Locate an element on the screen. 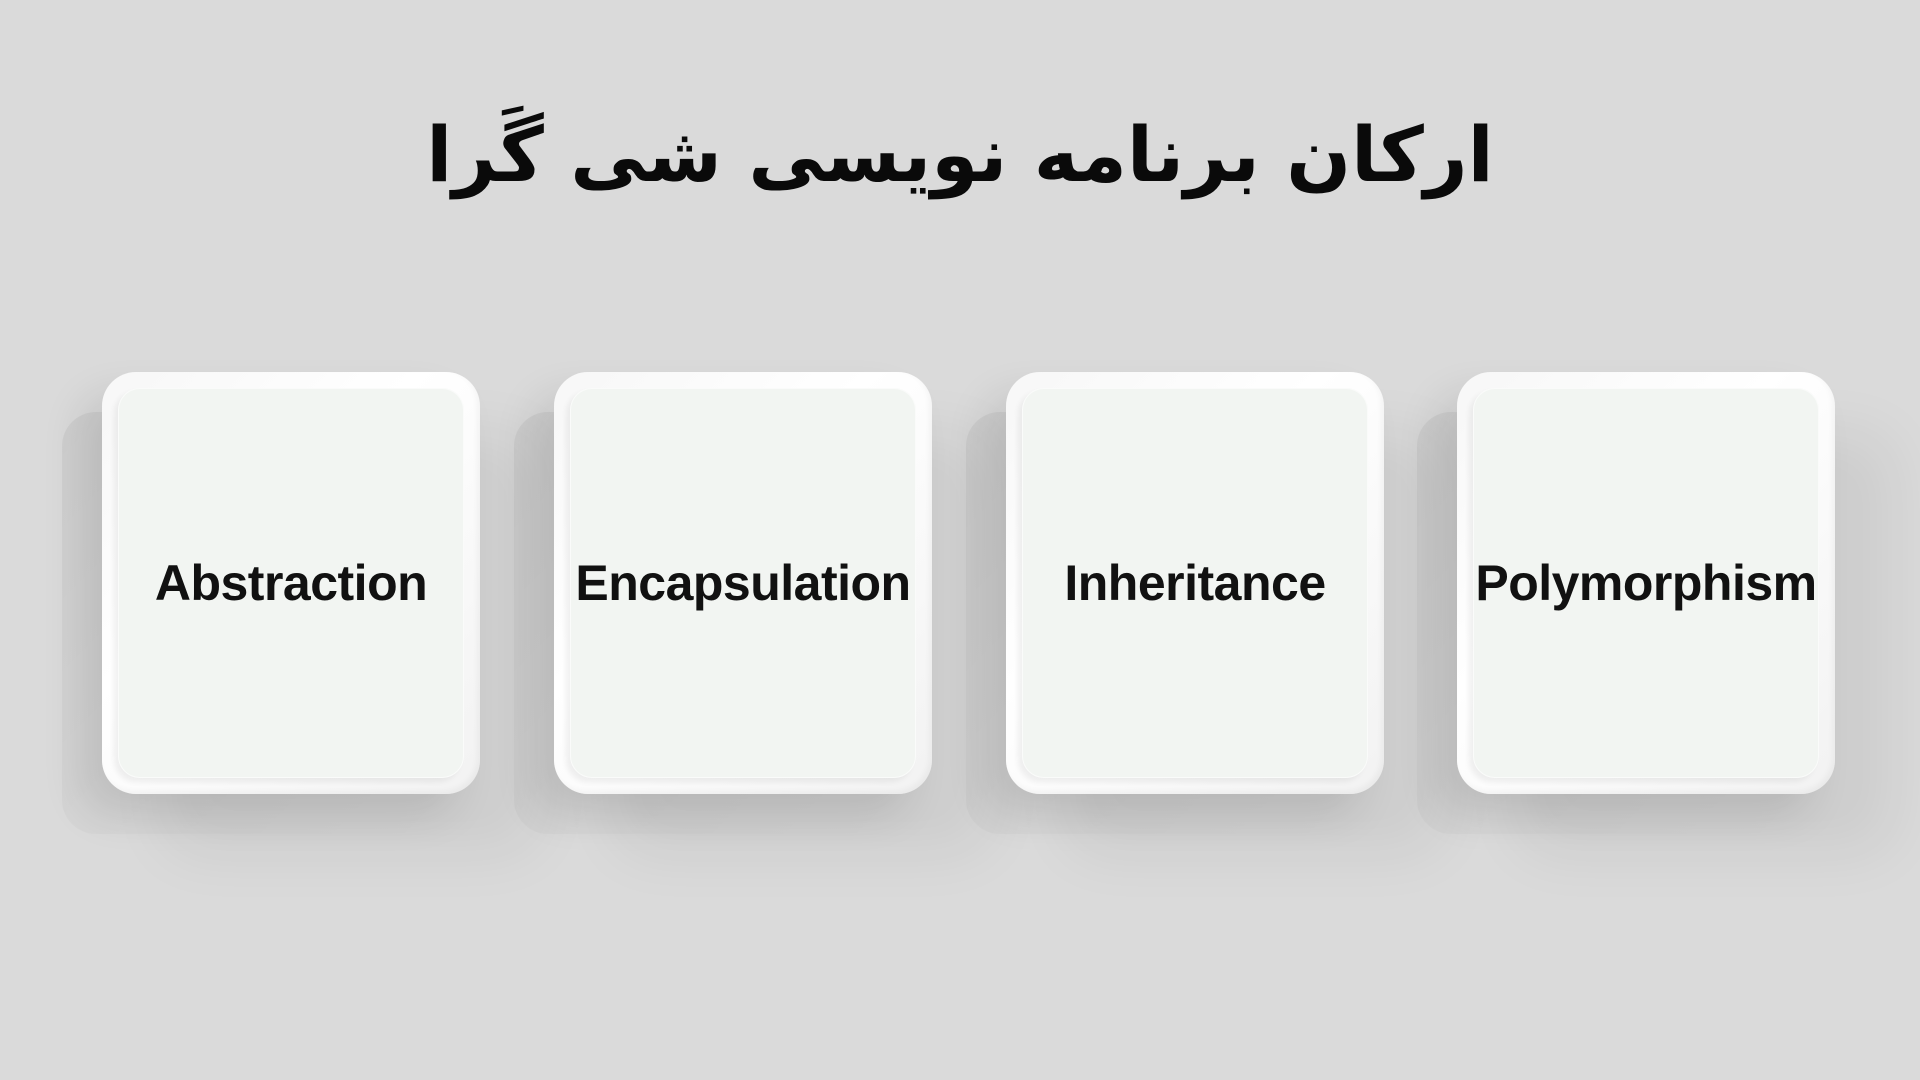 The image size is (1920, 1080). card-label: Encapsulation is located at coordinates (743, 583).